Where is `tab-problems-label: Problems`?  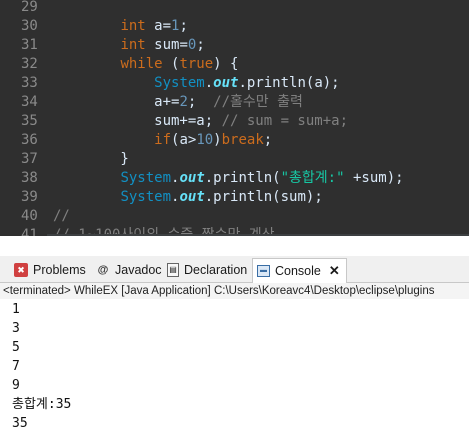
tab-problems-label: Problems is located at coordinates (59, 270).